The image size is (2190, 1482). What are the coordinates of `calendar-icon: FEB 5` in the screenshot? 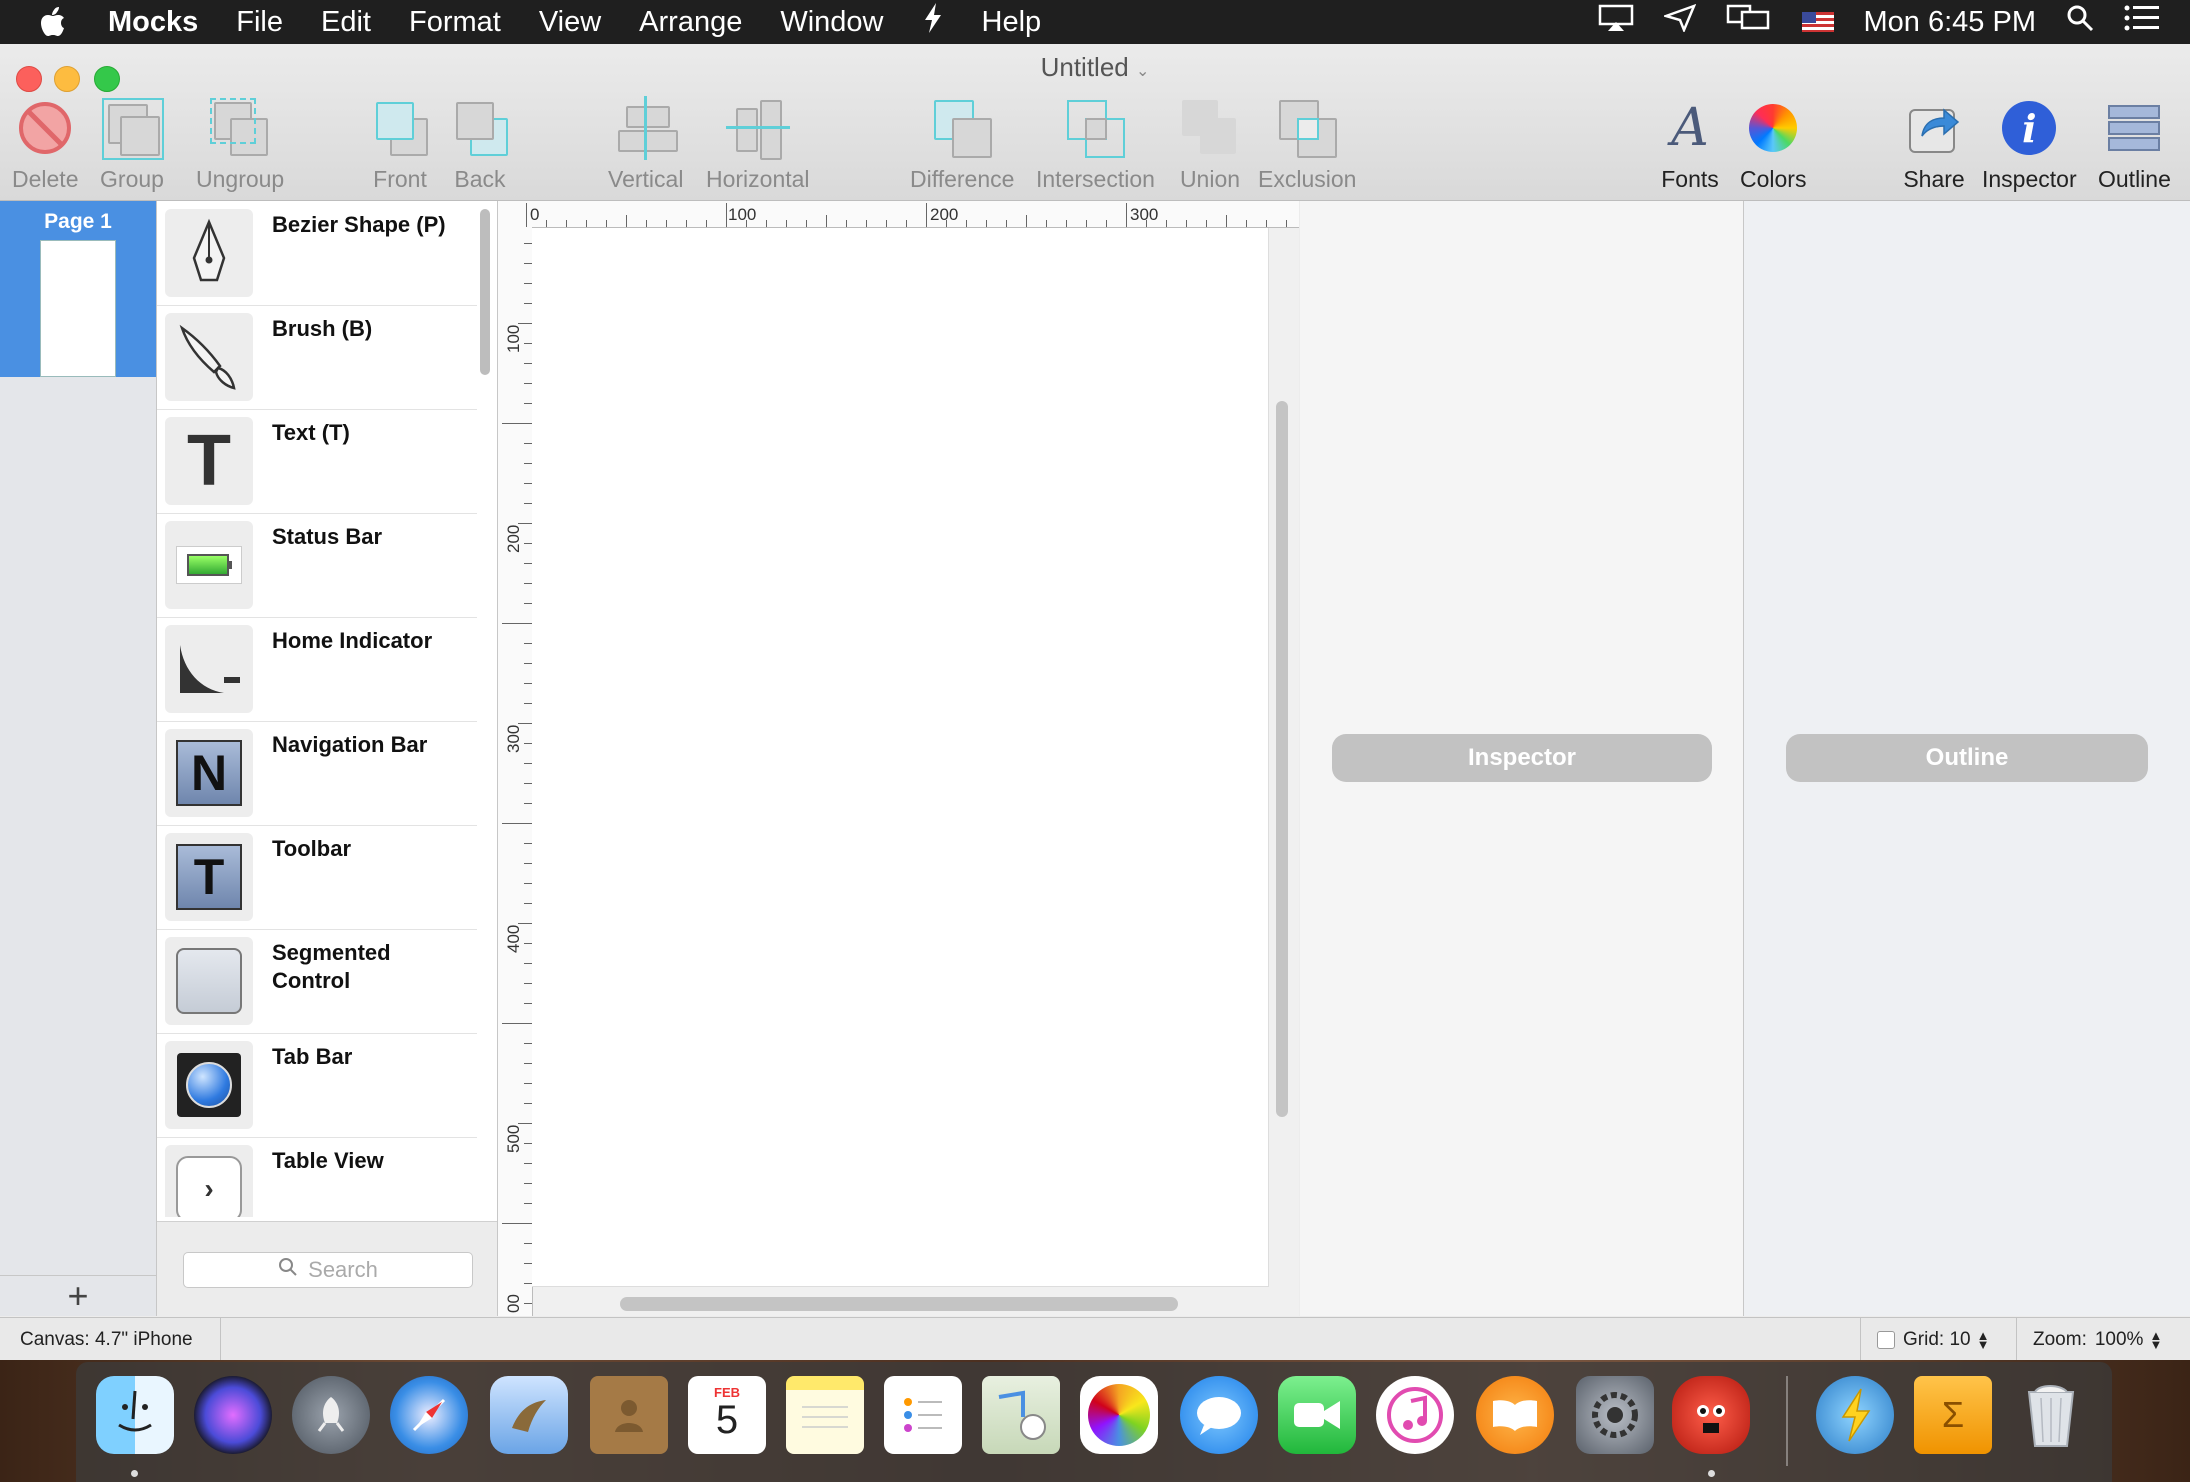 It's located at (727, 1415).